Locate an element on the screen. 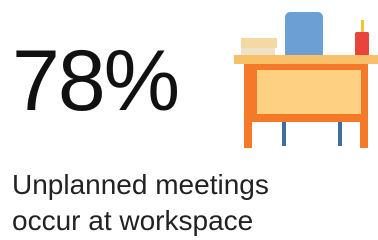  caption-line-1: Unplanned meetings is located at coordinates (140, 184).